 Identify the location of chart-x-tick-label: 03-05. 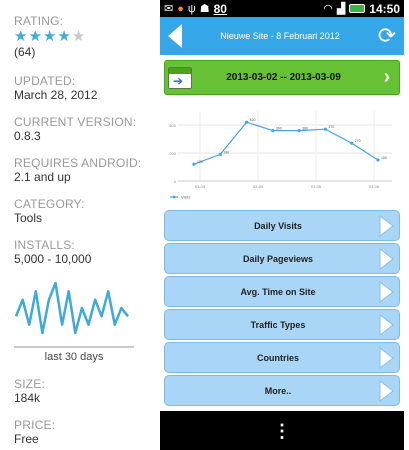
(316, 186).